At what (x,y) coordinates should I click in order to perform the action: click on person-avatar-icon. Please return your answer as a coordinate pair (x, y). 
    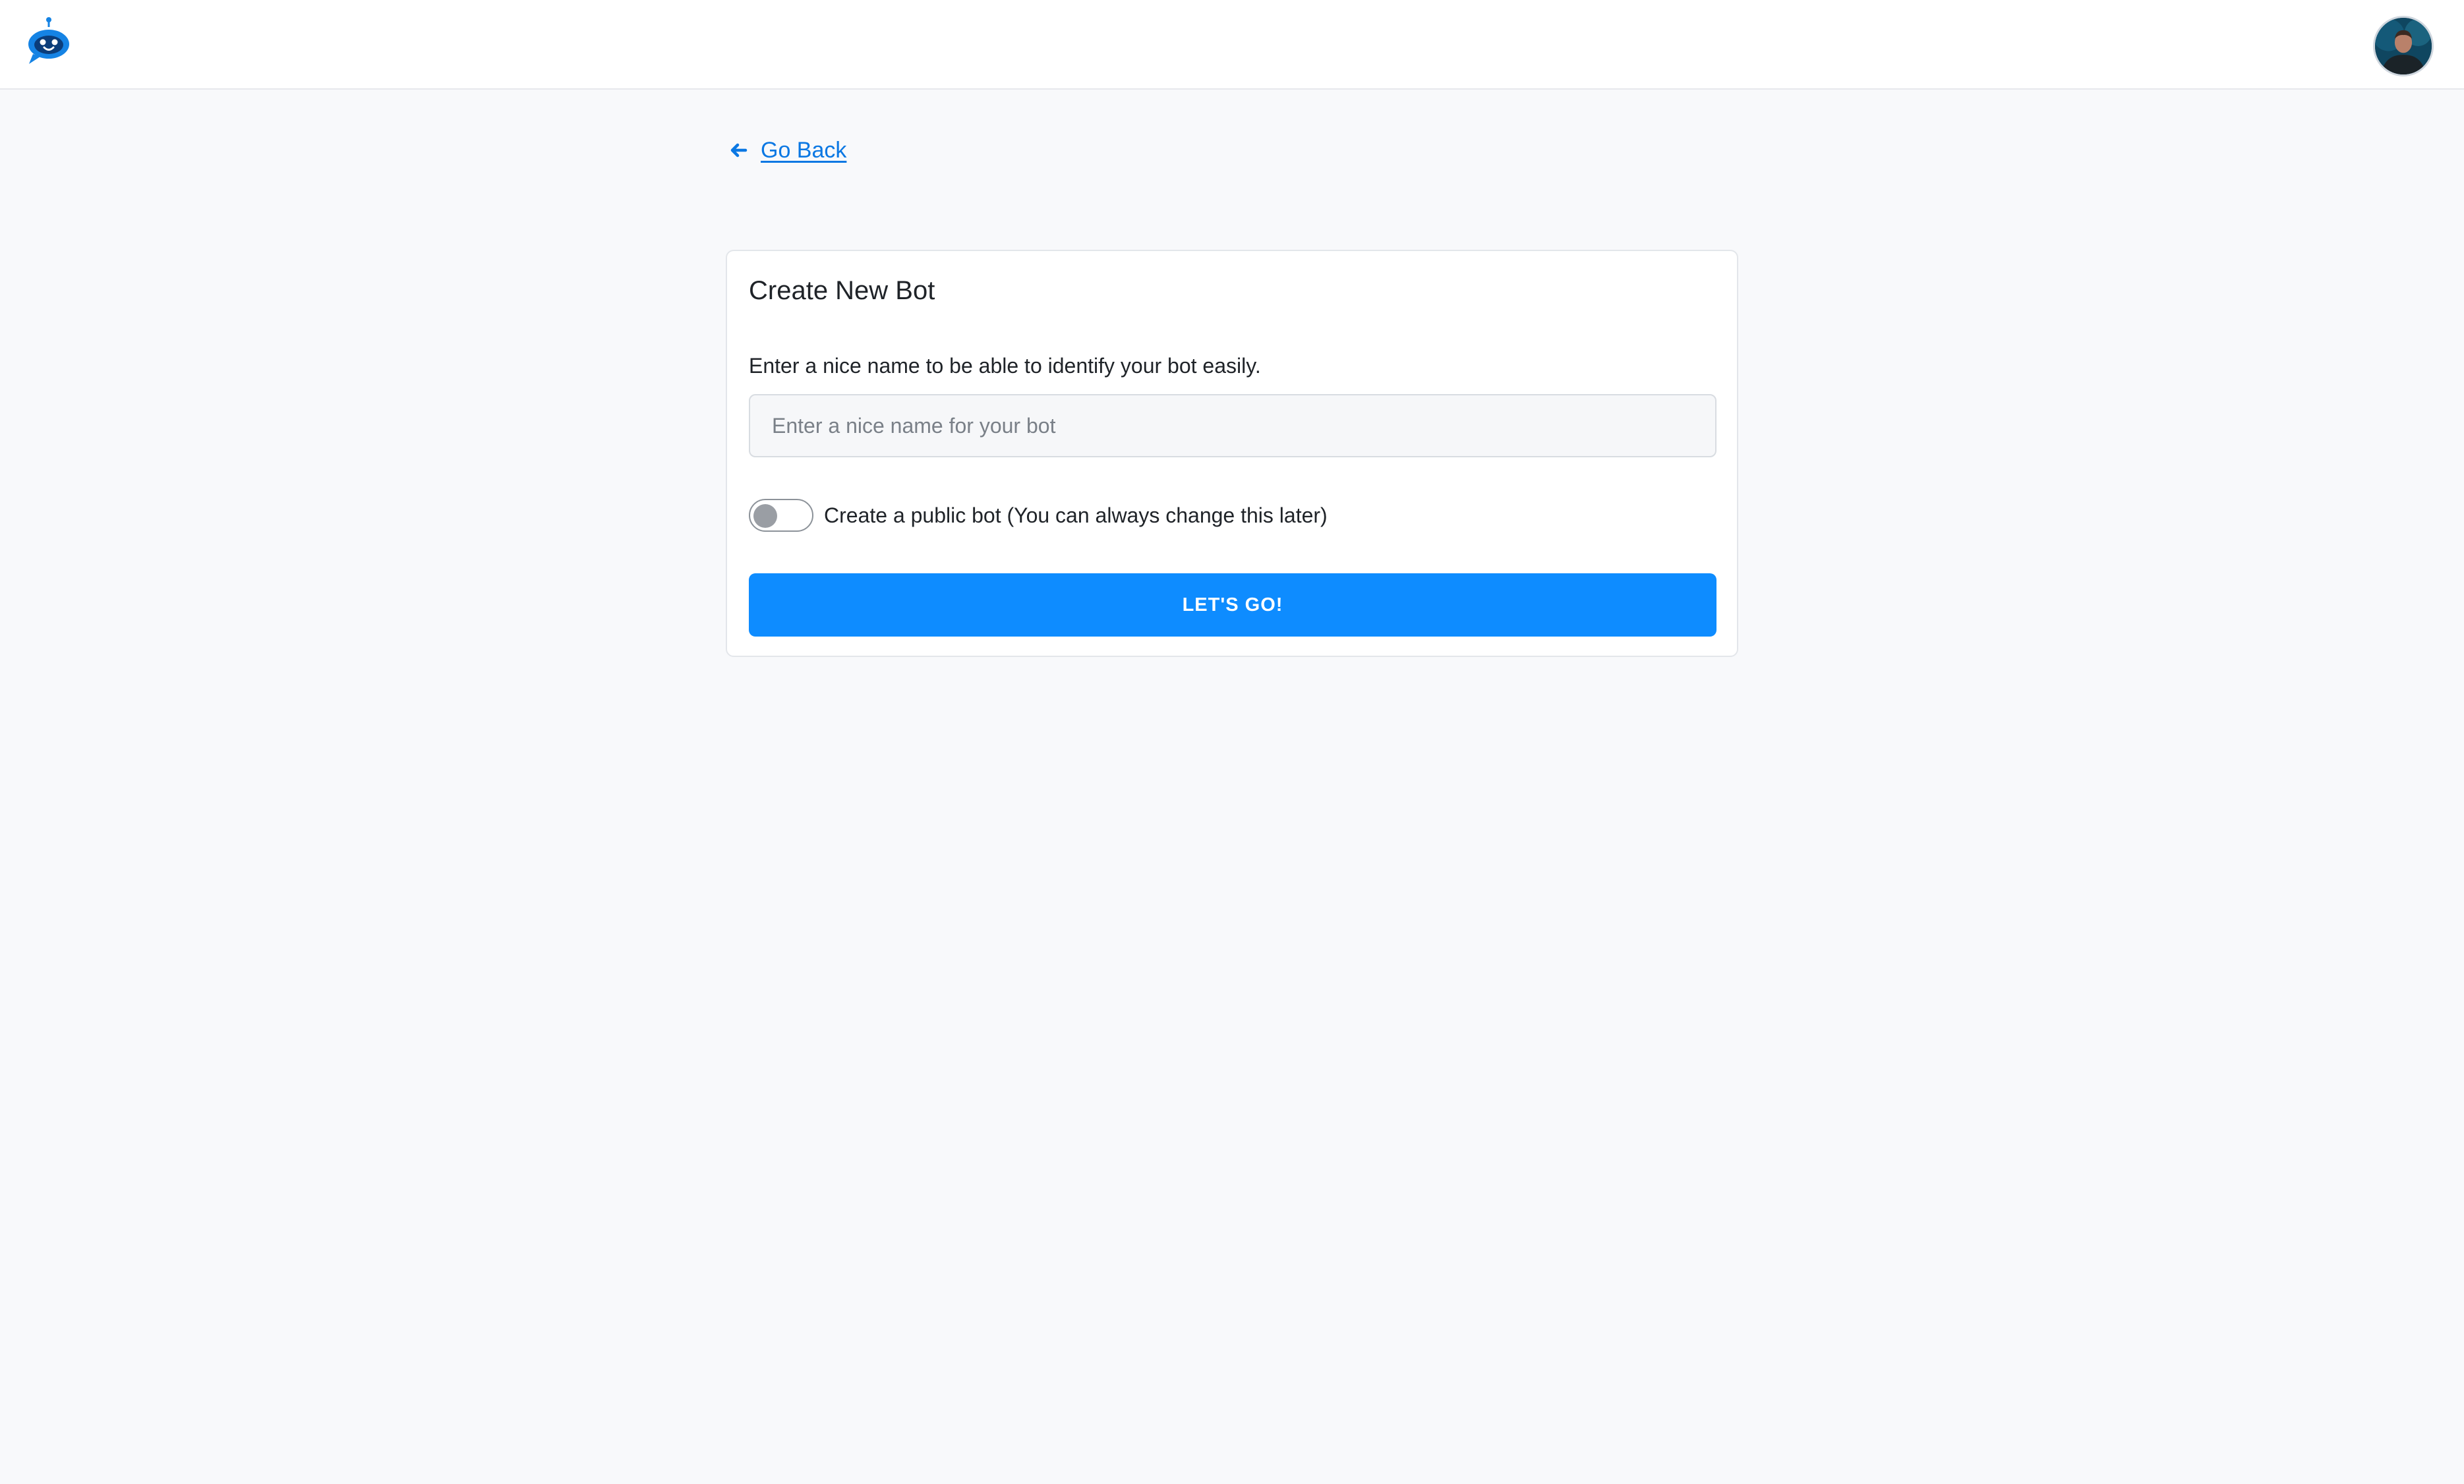
    Looking at the image, I should click on (2403, 46).